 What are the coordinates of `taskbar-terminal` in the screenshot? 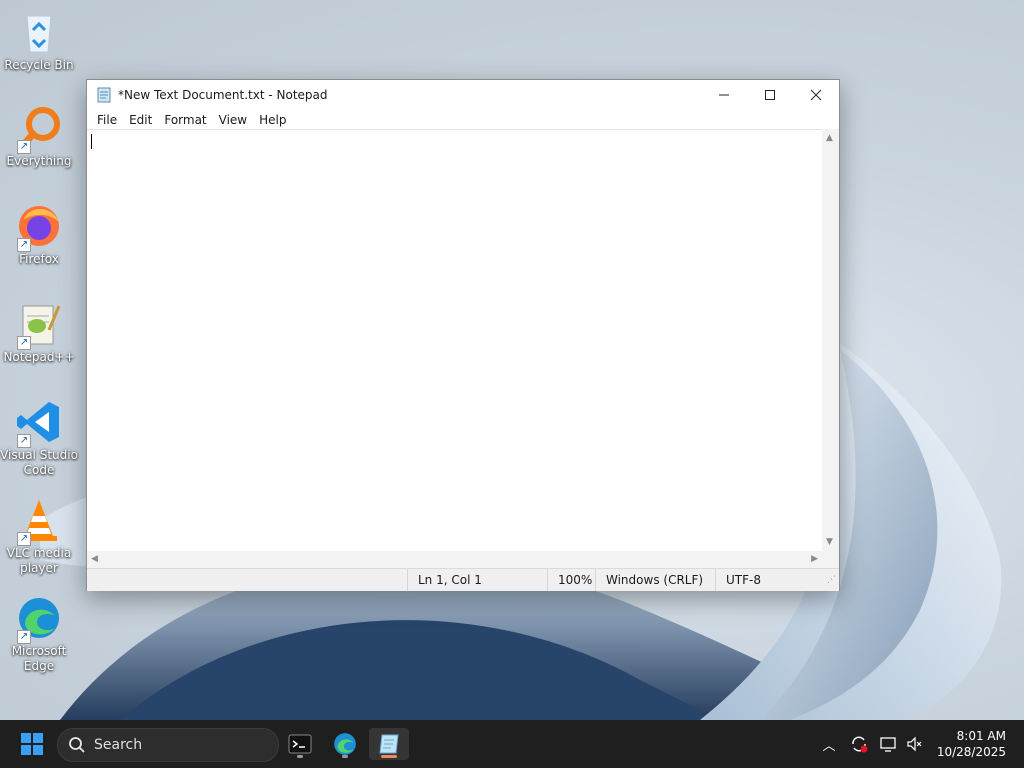 It's located at (300, 744).